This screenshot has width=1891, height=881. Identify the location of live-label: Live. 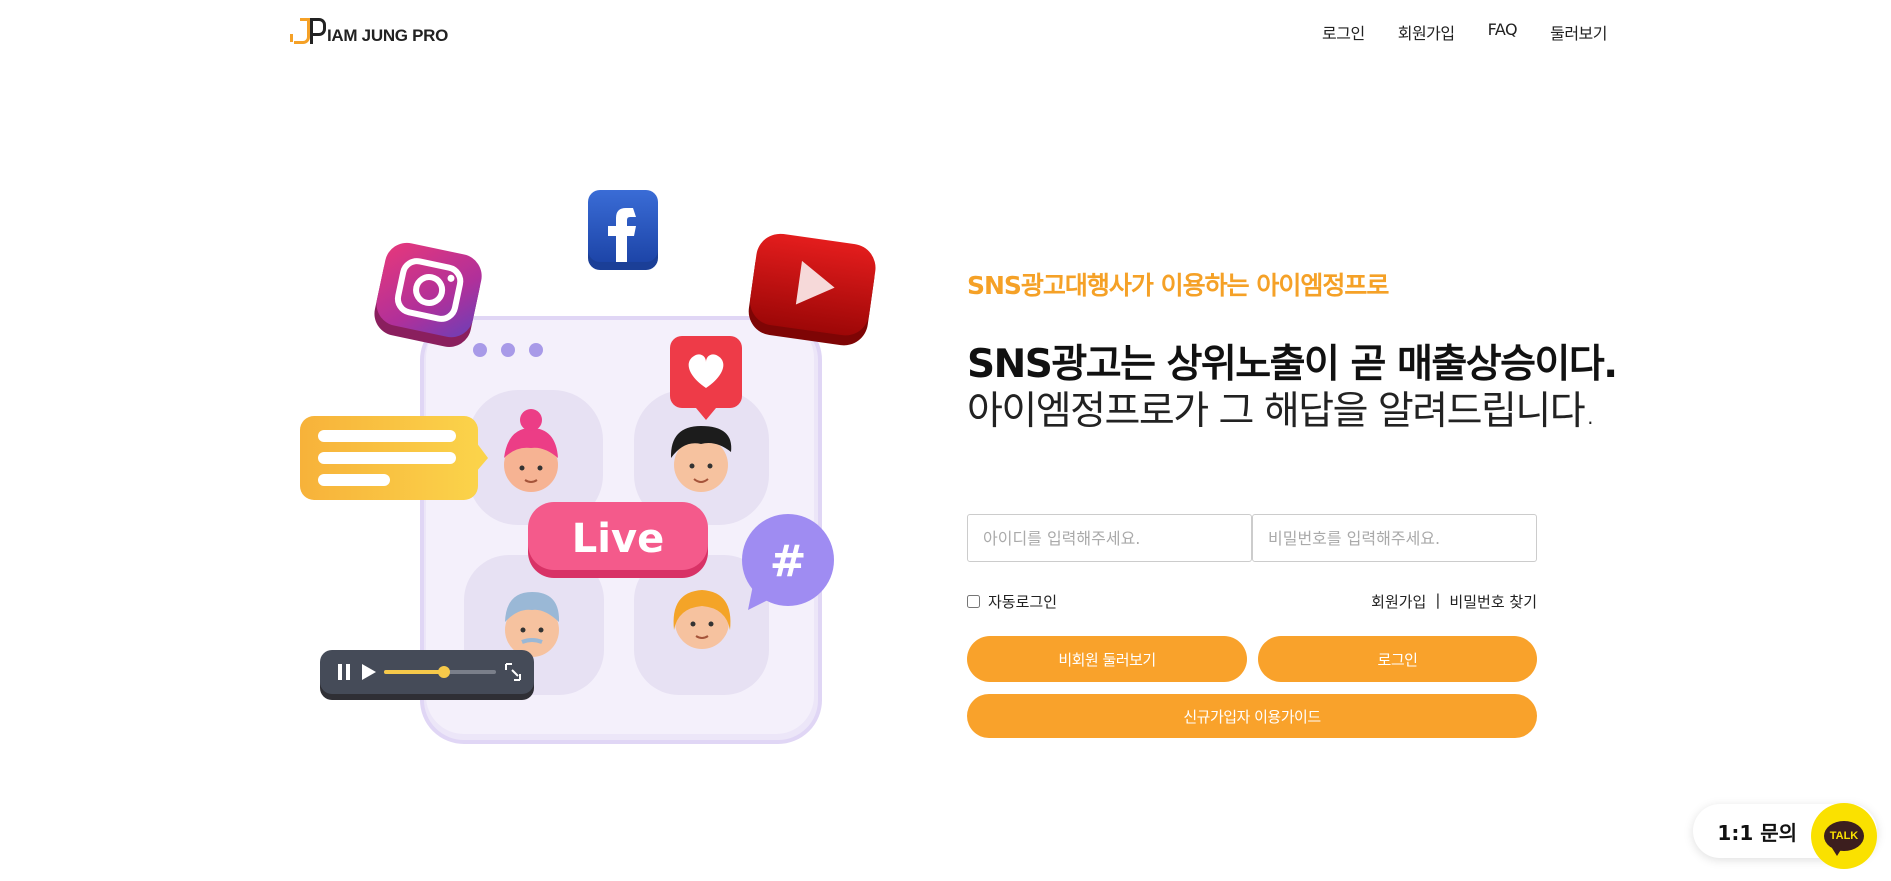
(618, 539).